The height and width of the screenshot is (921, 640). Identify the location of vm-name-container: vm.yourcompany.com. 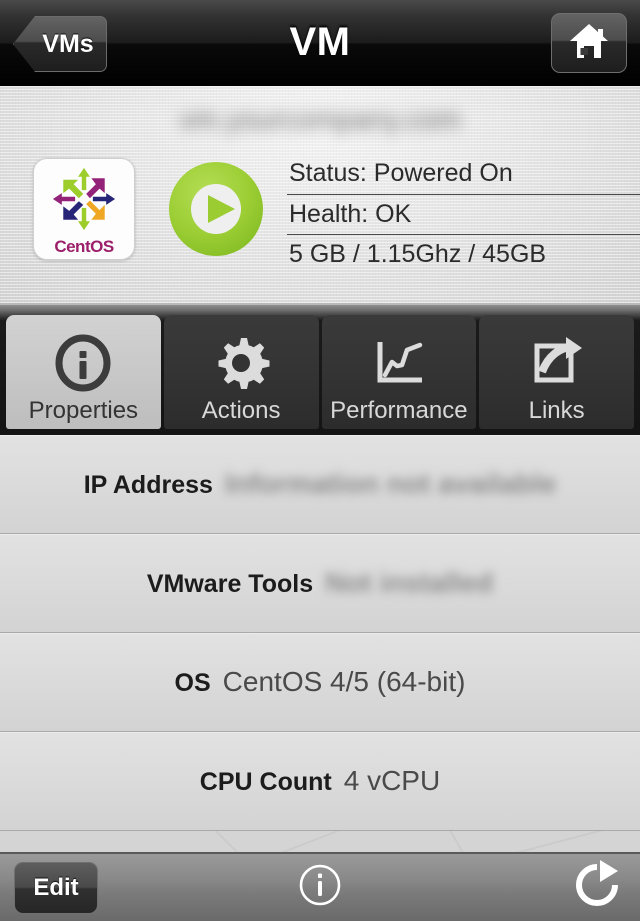
(320, 120).